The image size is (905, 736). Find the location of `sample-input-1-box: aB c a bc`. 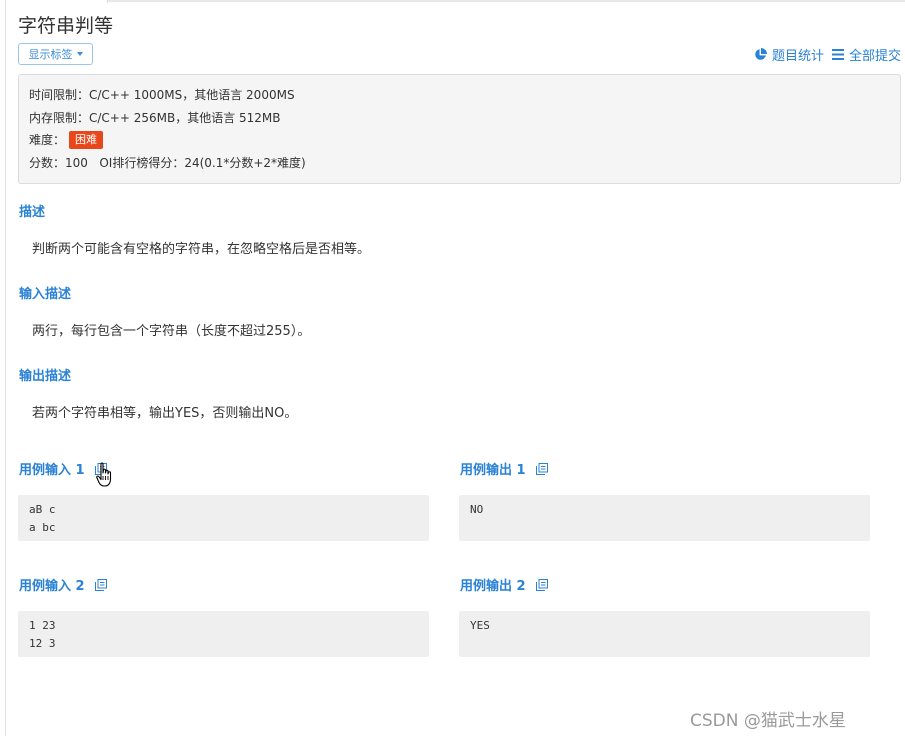

sample-input-1-box: aB c a bc is located at coordinates (223, 518).